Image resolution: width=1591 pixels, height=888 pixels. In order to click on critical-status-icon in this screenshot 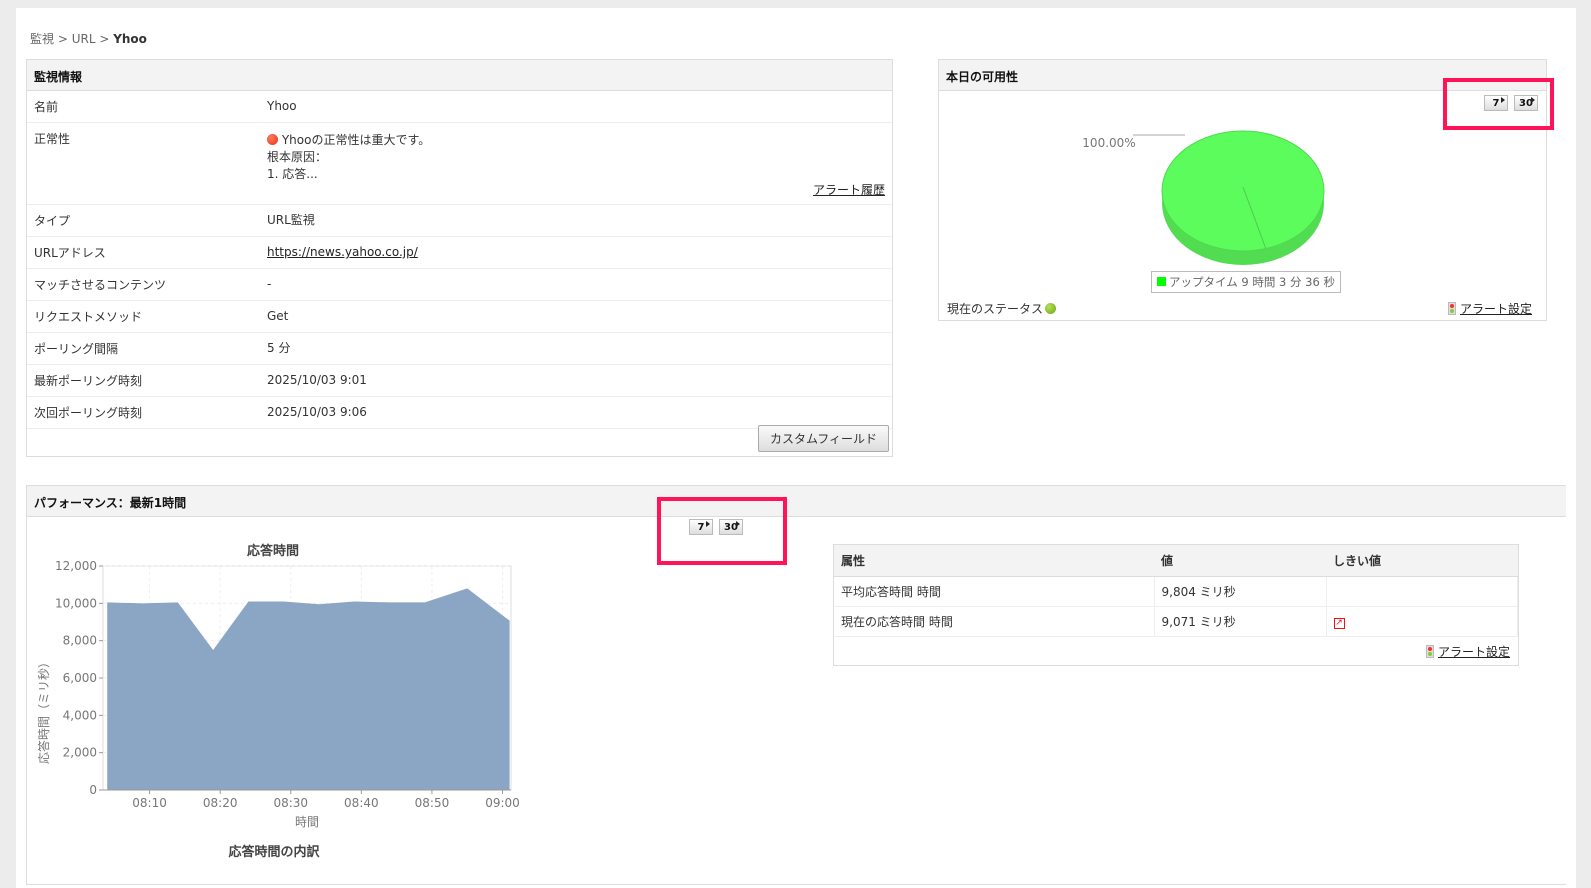, I will do `click(272, 139)`.